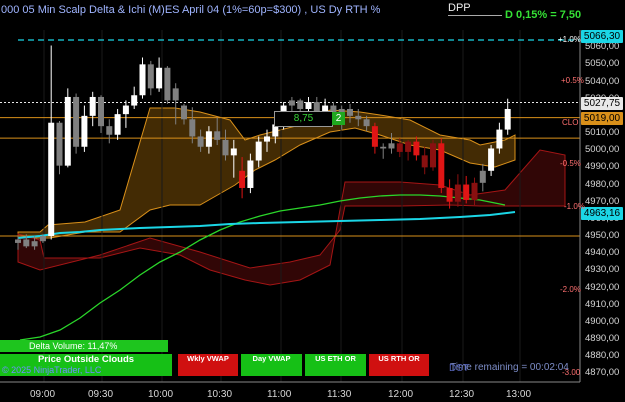 The height and width of the screenshot is (402, 625). Describe the element at coordinates (339, 394) in the screenshot. I see `time-tick: 11:30` at that location.